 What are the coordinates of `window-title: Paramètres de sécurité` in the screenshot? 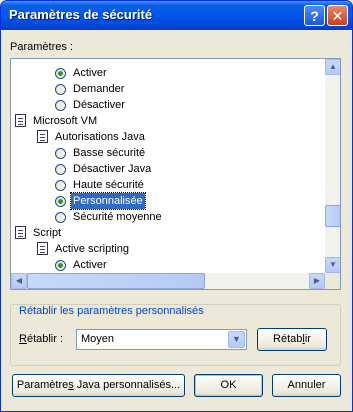 It's located at (81, 14).